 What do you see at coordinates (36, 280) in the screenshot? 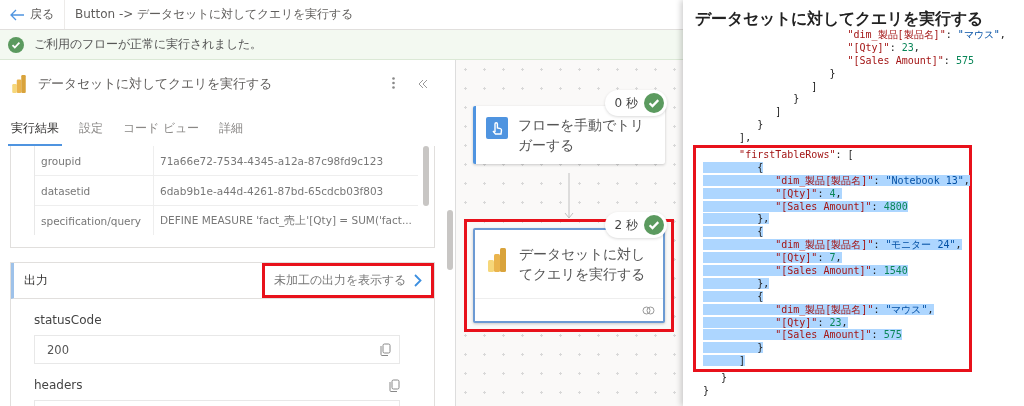
I see `section-title: 出力` at bounding box center [36, 280].